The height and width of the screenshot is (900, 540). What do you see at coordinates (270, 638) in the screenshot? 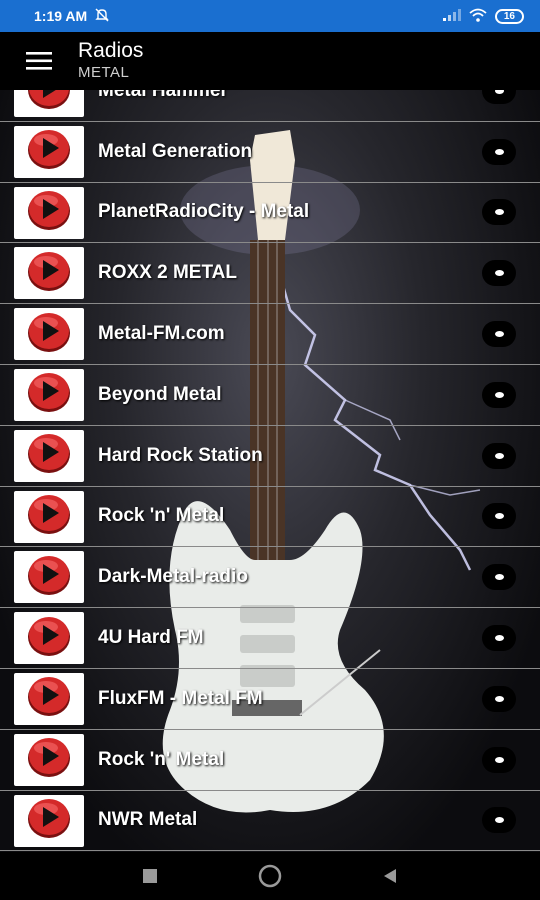
I see `station-row: 4U Hard FM` at bounding box center [270, 638].